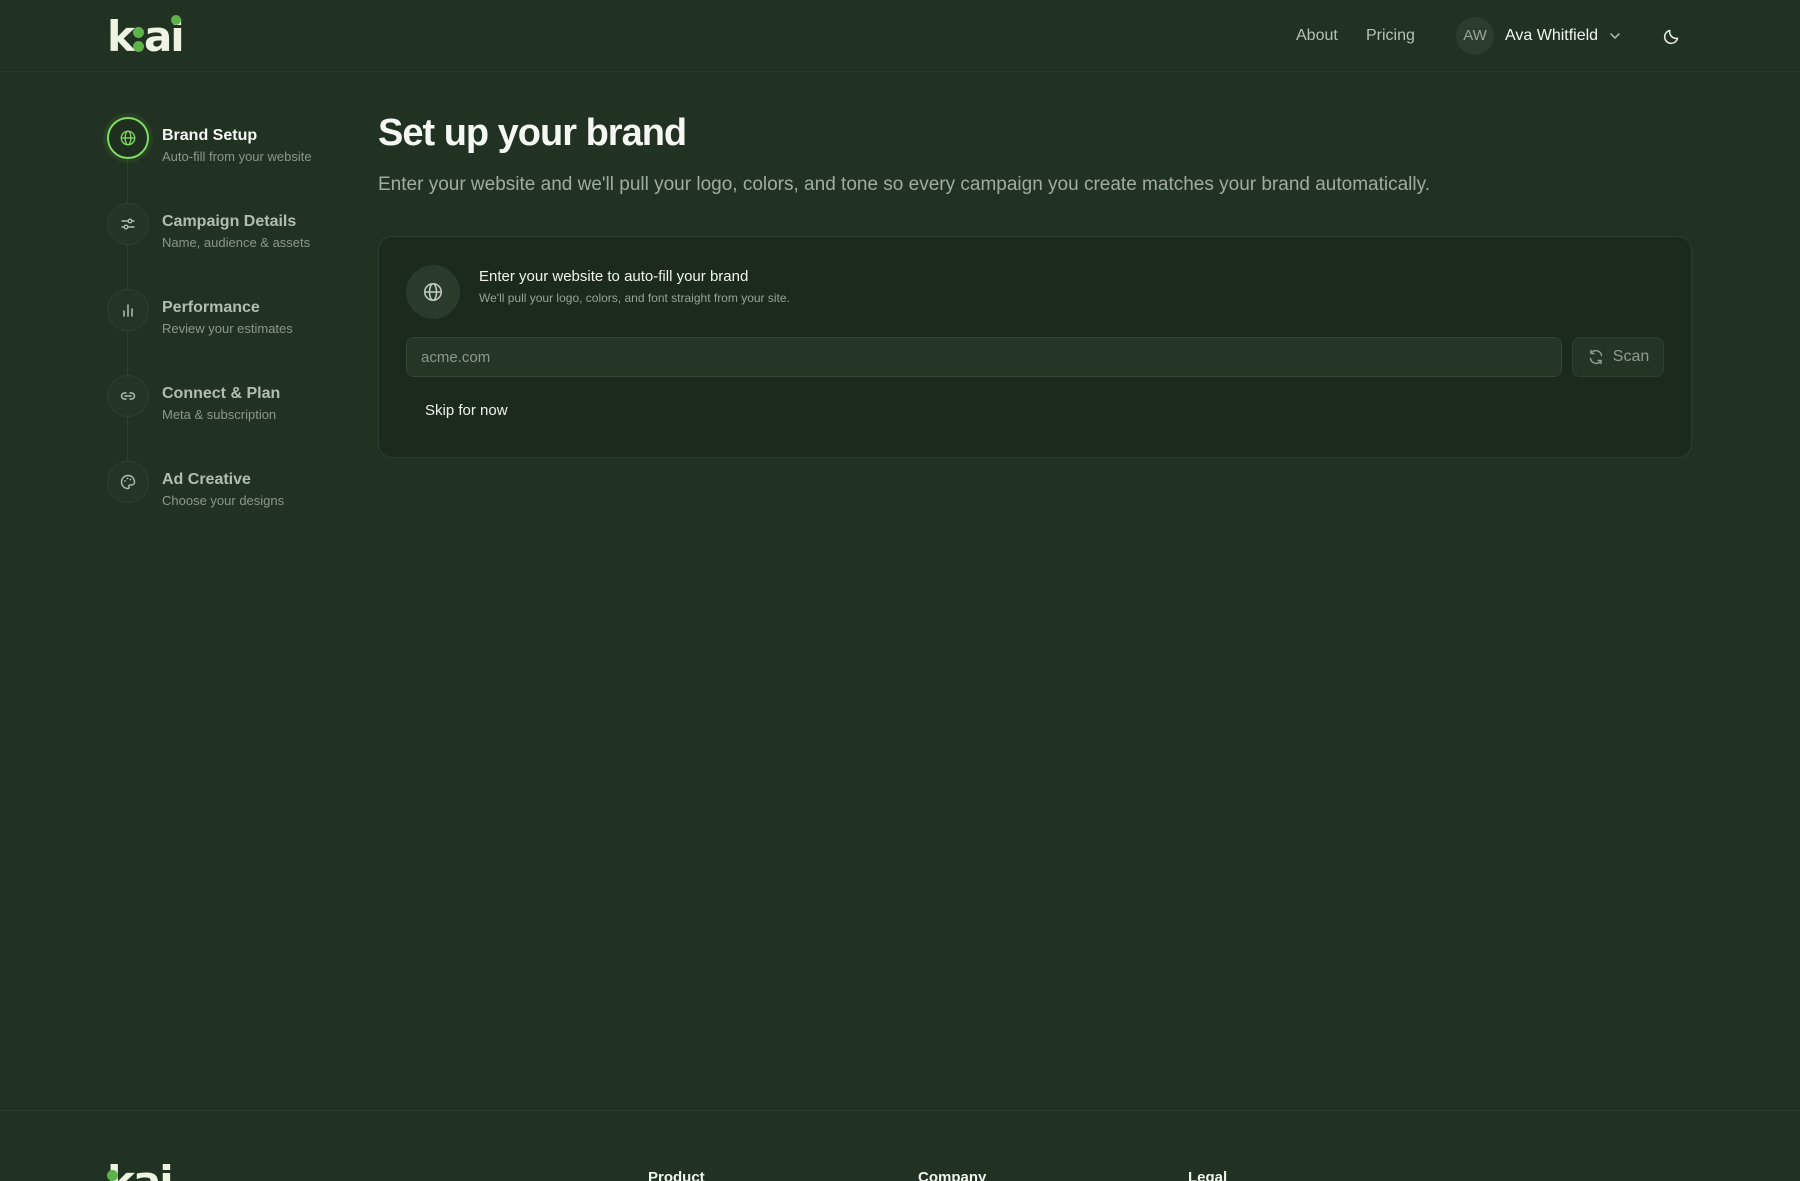 The width and height of the screenshot is (1800, 1181). What do you see at coordinates (900, 1145) in the screenshot?
I see `footer: kai Product Company Legal` at bounding box center [900, 1145].